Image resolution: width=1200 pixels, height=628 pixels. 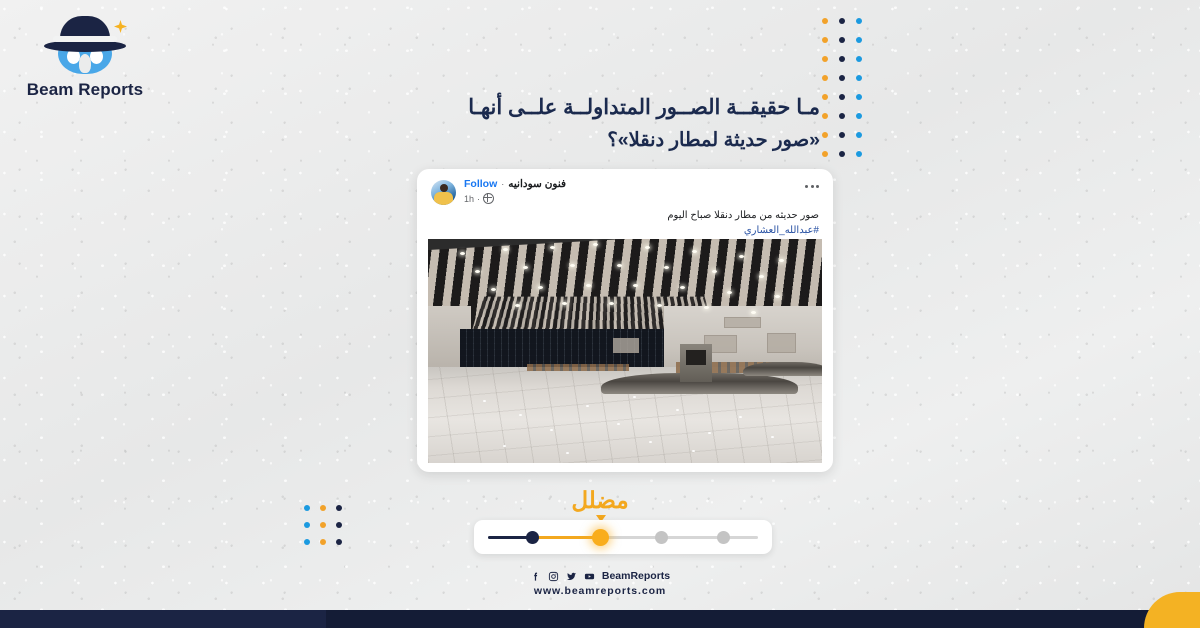 What do you see at coordinates (553, 576) in the screenshot?
I see `instagram-icon` at bounding box center [553, 576].